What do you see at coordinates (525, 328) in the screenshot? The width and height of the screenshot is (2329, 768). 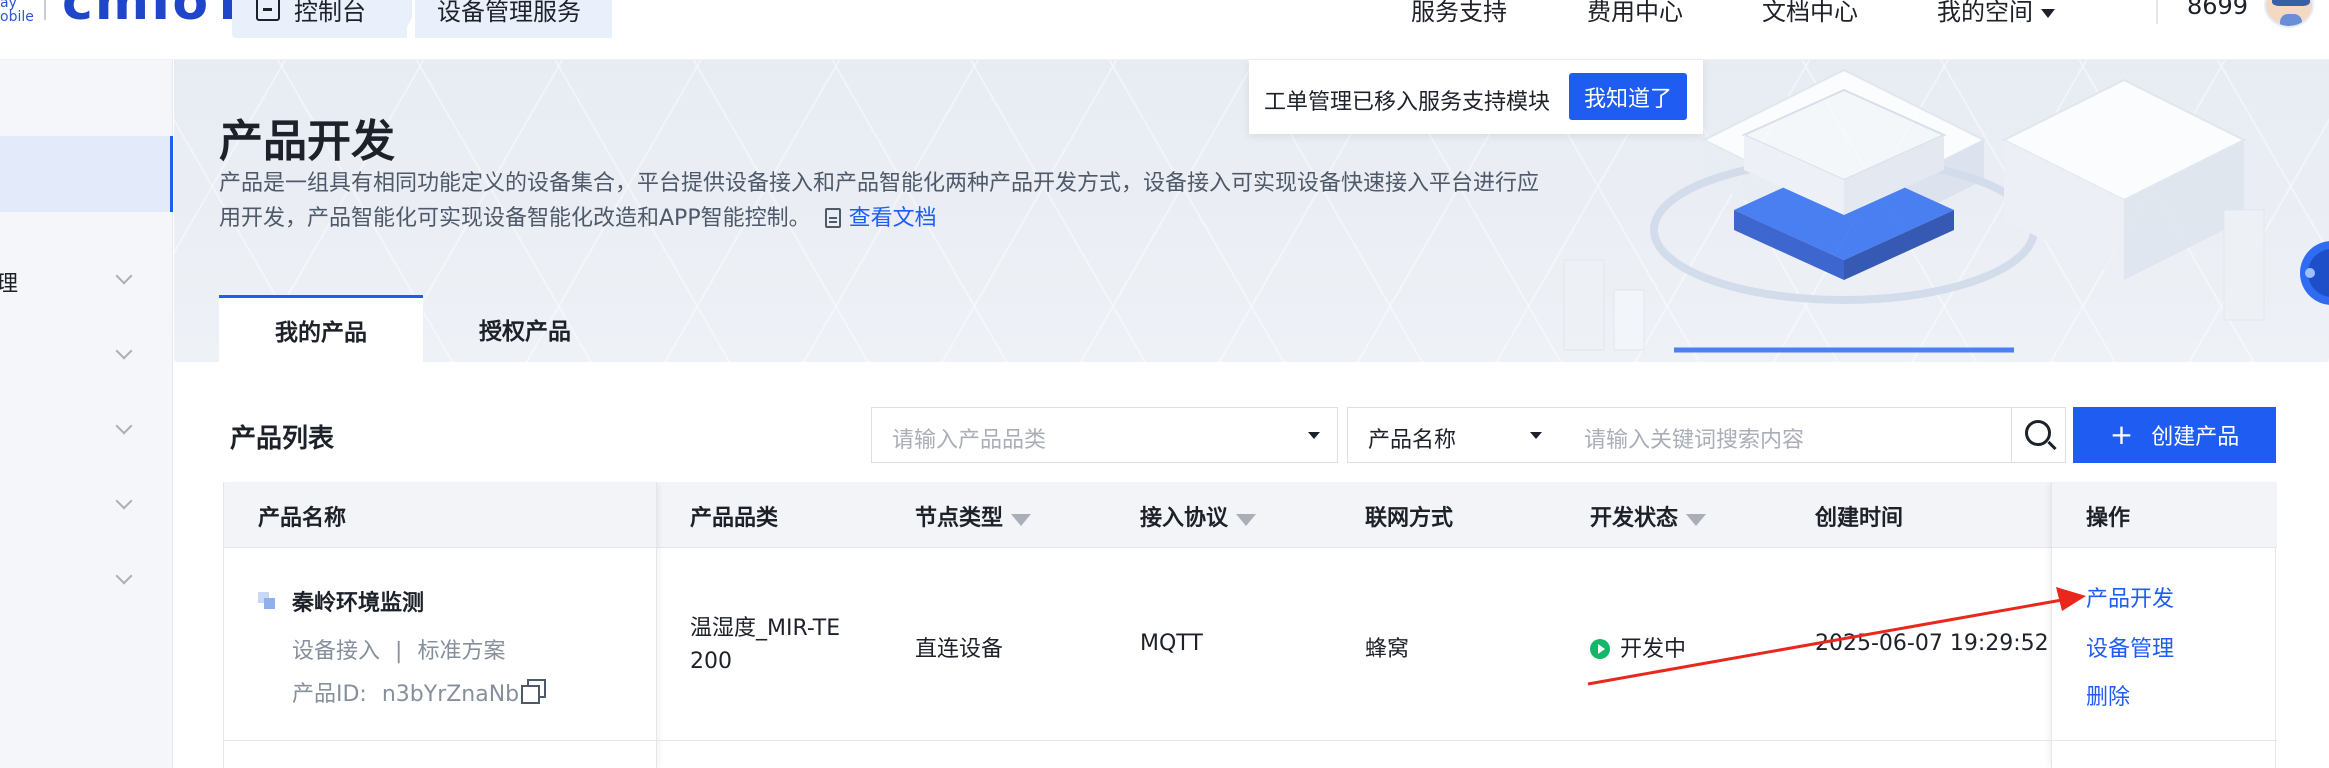 I see `tab-authorized-products: 授权产品` at bounding box center [525, 328].